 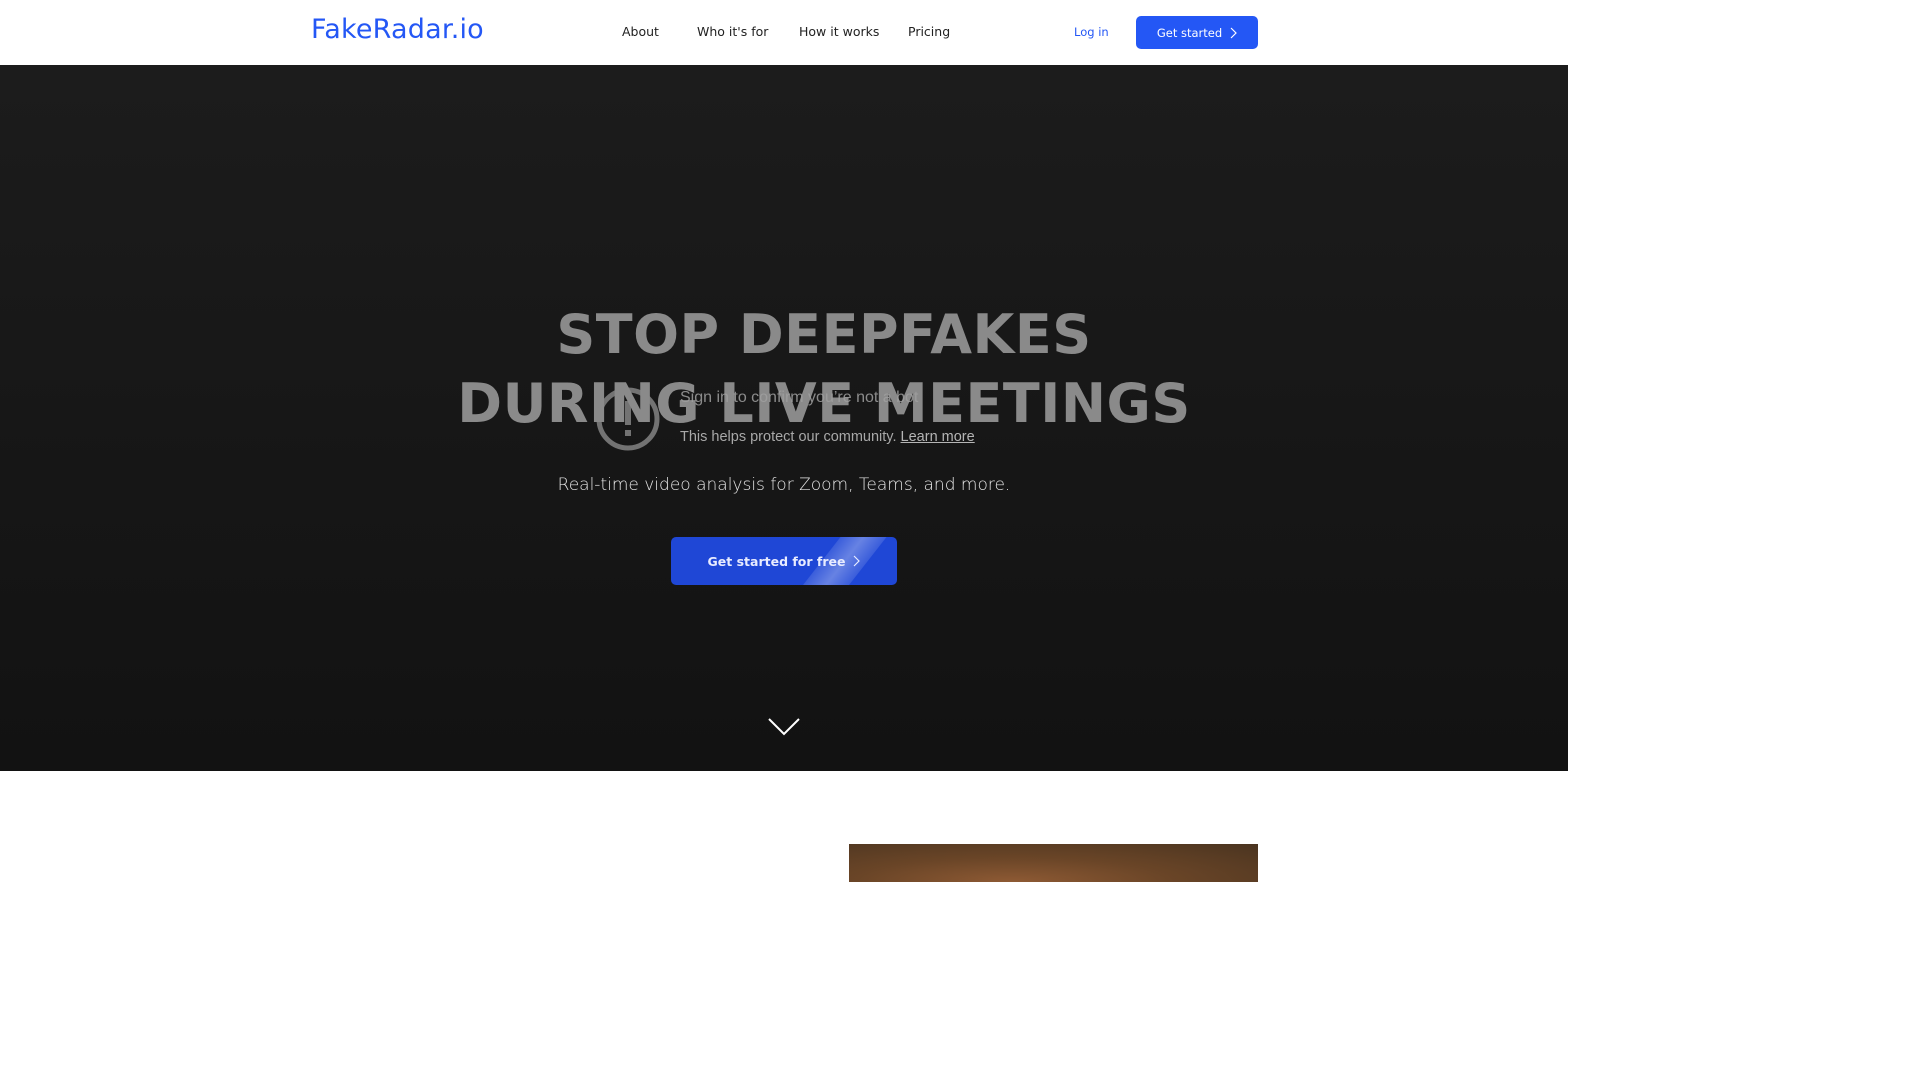 What do you see at coordinates (397, 29) in the screenshot?
I see `logo: FakeRadar.io` at bounding box center [397, 29].